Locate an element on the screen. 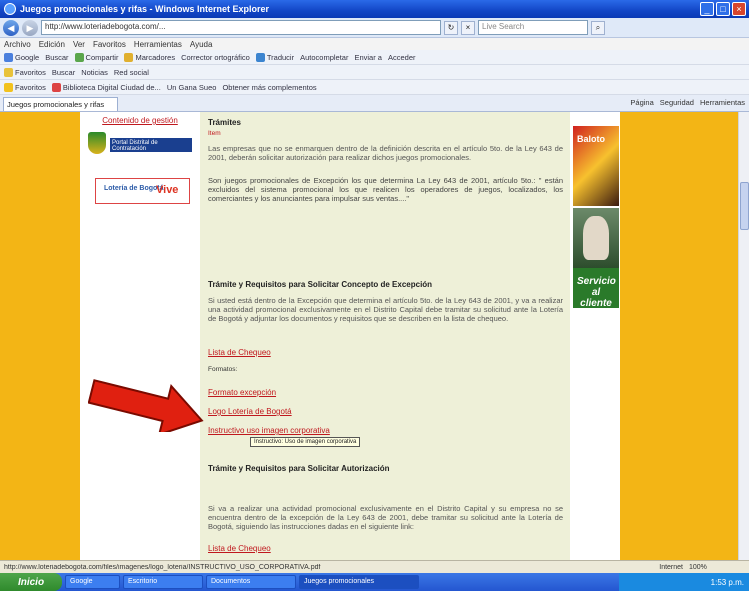  toolbar-compartir: Compartir is located at coordinates (96, 57).